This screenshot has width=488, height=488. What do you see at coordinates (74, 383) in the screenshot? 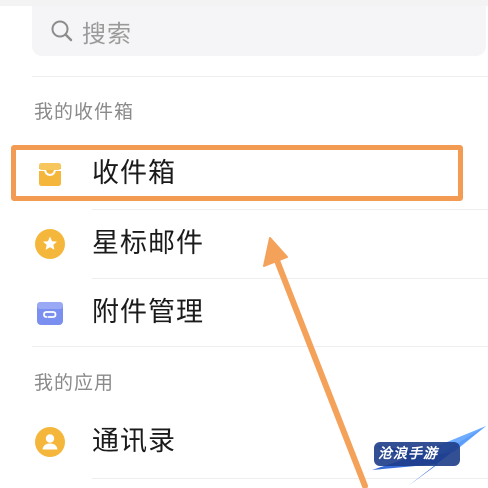
I see `section-header-apps: 我的应用` at bounding box center [74, 383].